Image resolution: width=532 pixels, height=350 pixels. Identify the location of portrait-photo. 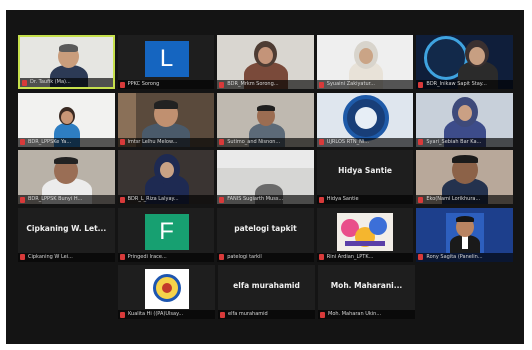
(465, 232).